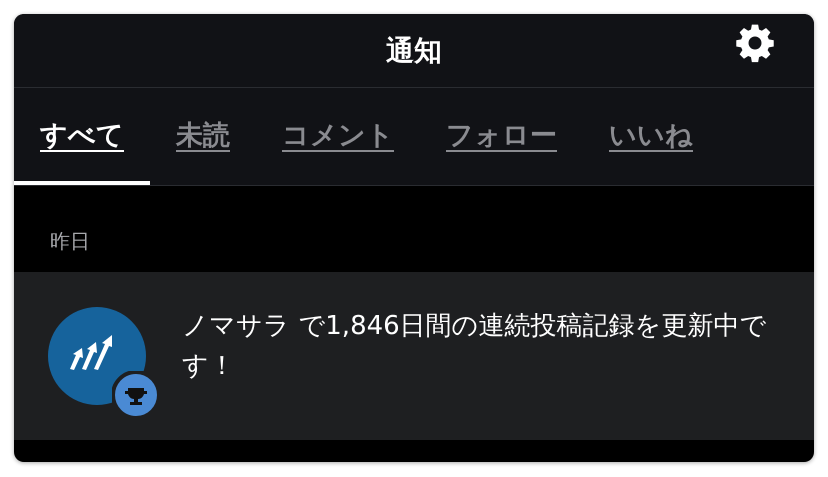 This screenshot has width=828, height=477. What do you see at coordinates (70, 241) in the screenshot?
I see `section-heading: 昨日` at bounding box center [70, 241].